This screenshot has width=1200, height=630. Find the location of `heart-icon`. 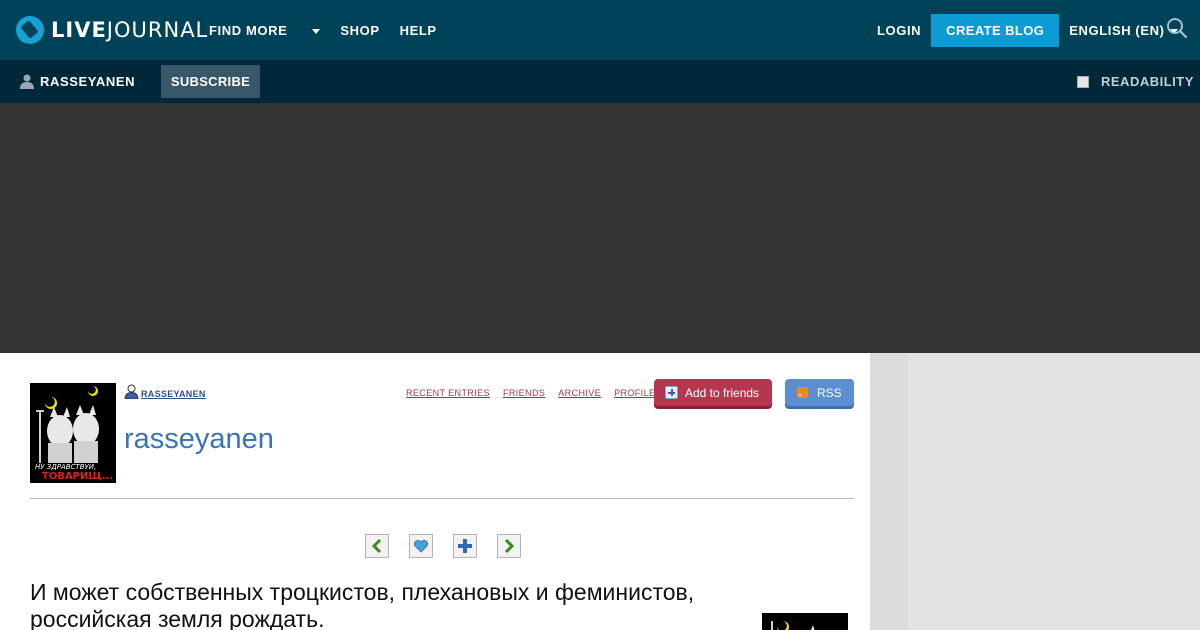

heart-icon is located at coordinates (421, 546).